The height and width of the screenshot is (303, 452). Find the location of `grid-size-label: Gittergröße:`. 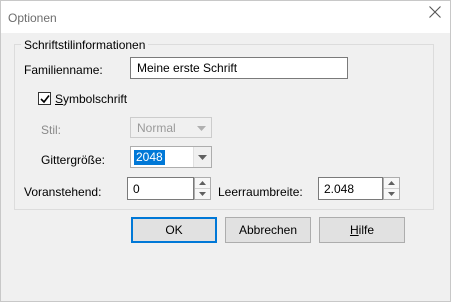

grid-size-label: Gittergröße: is located at coordinates (73, 160).